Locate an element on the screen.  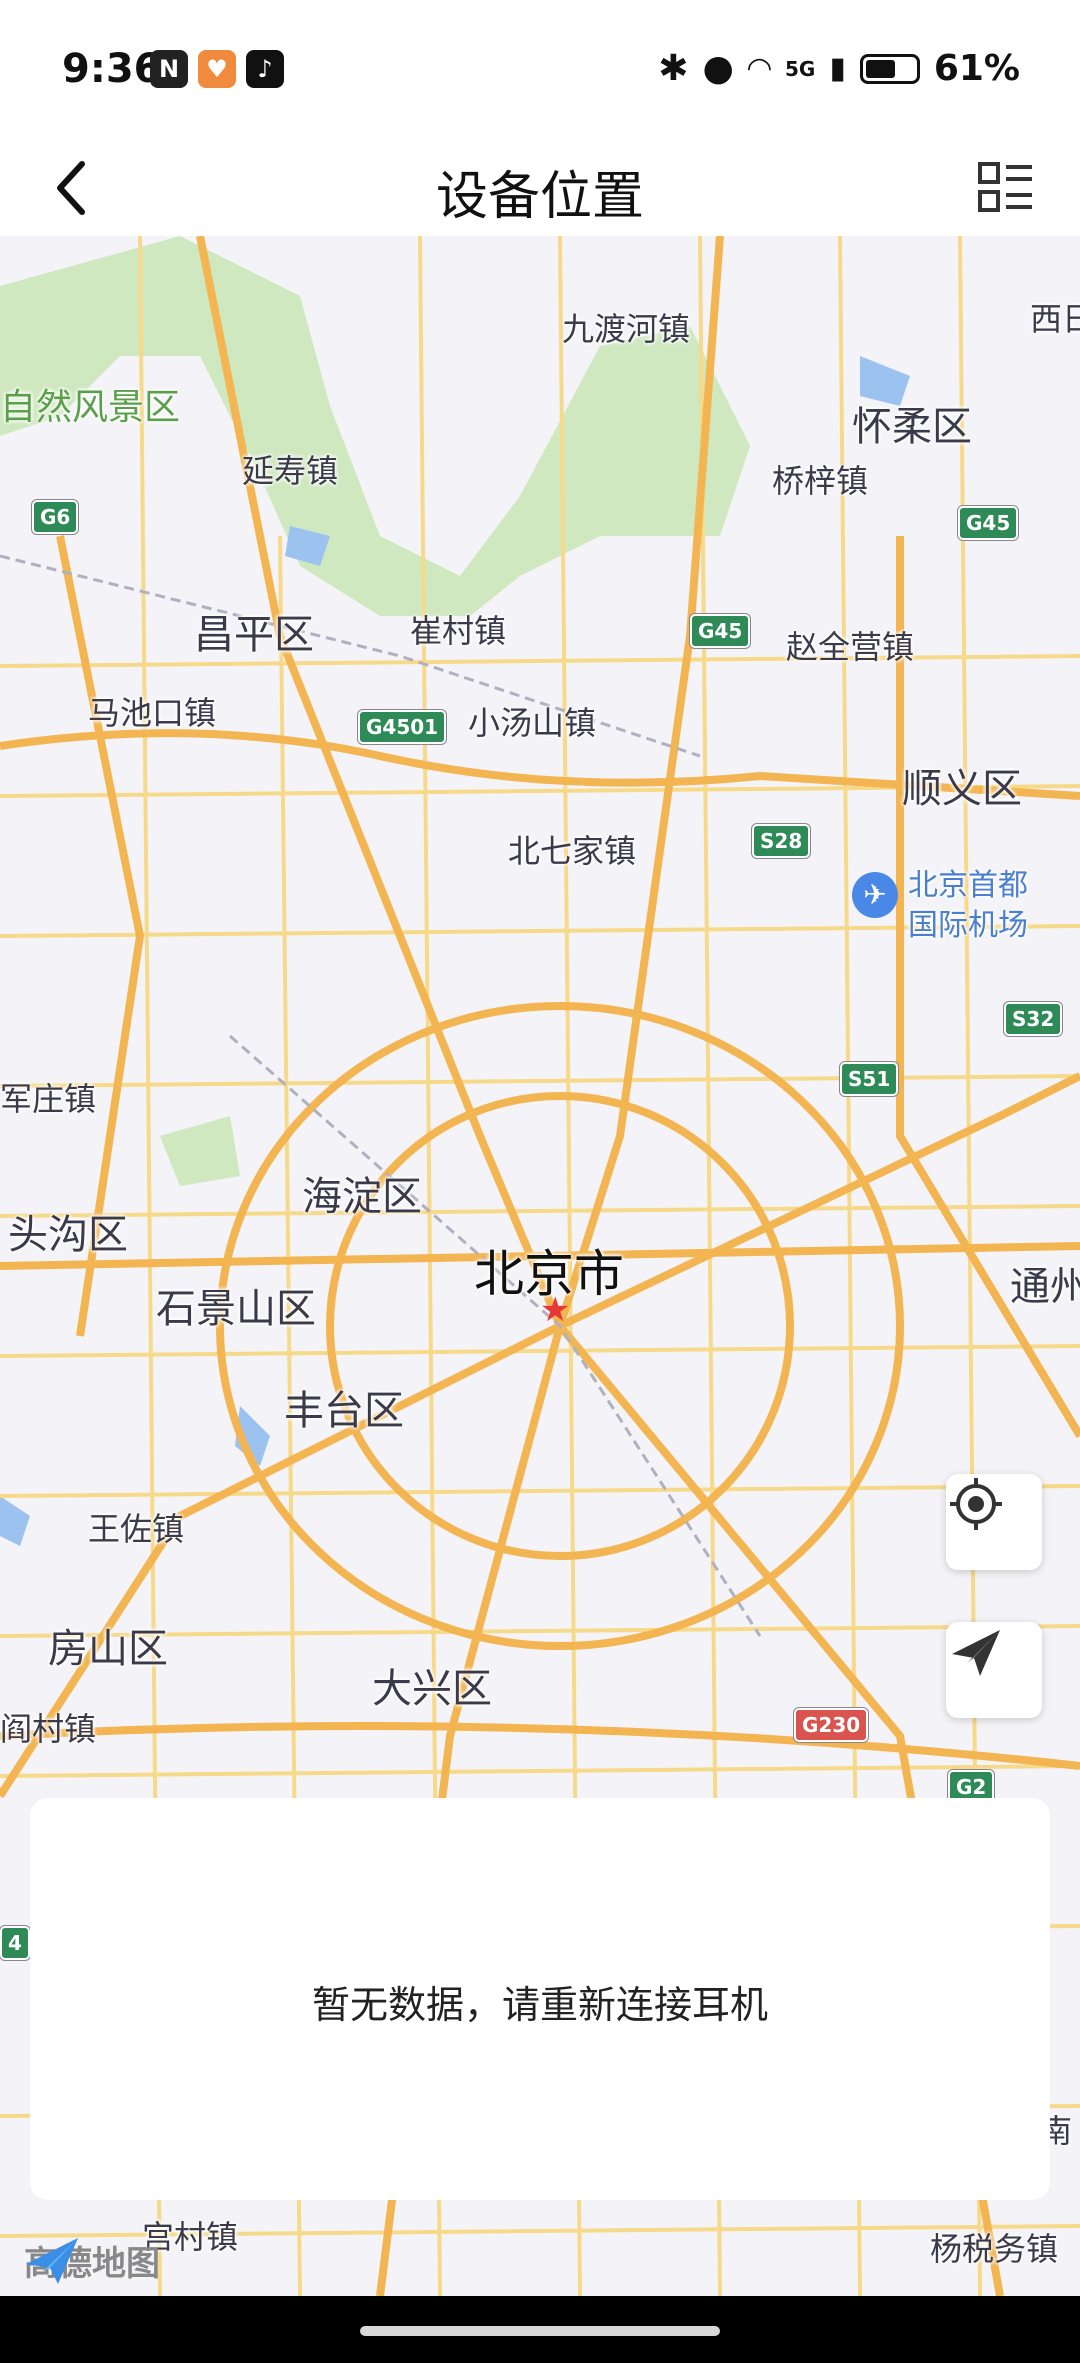
label-changping: 昌平区 is located at coordinates (254, 635).